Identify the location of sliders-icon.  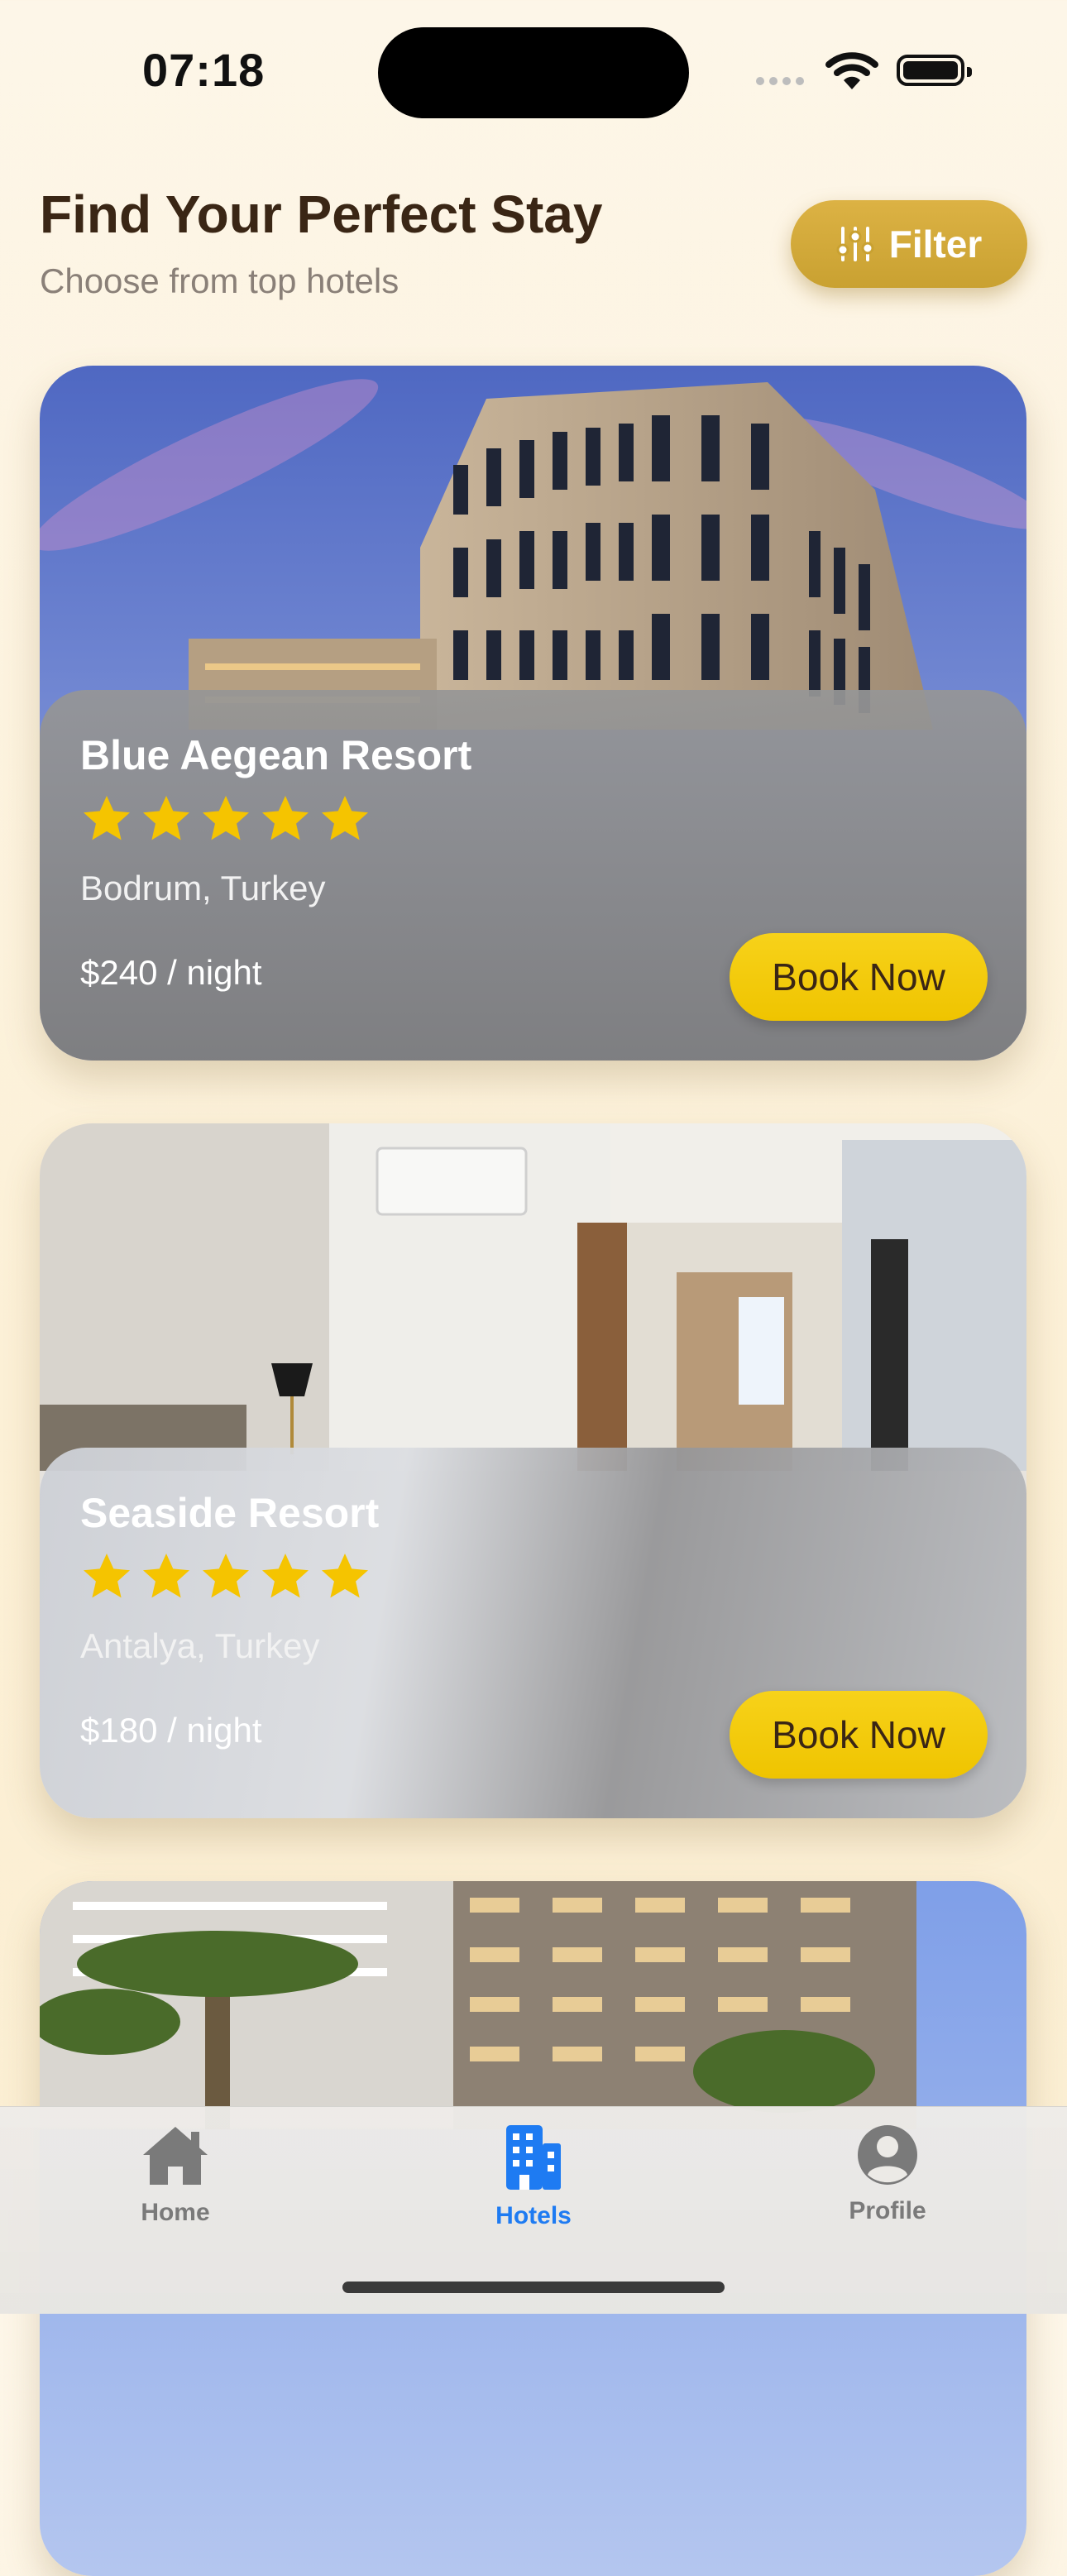
(855, 244).